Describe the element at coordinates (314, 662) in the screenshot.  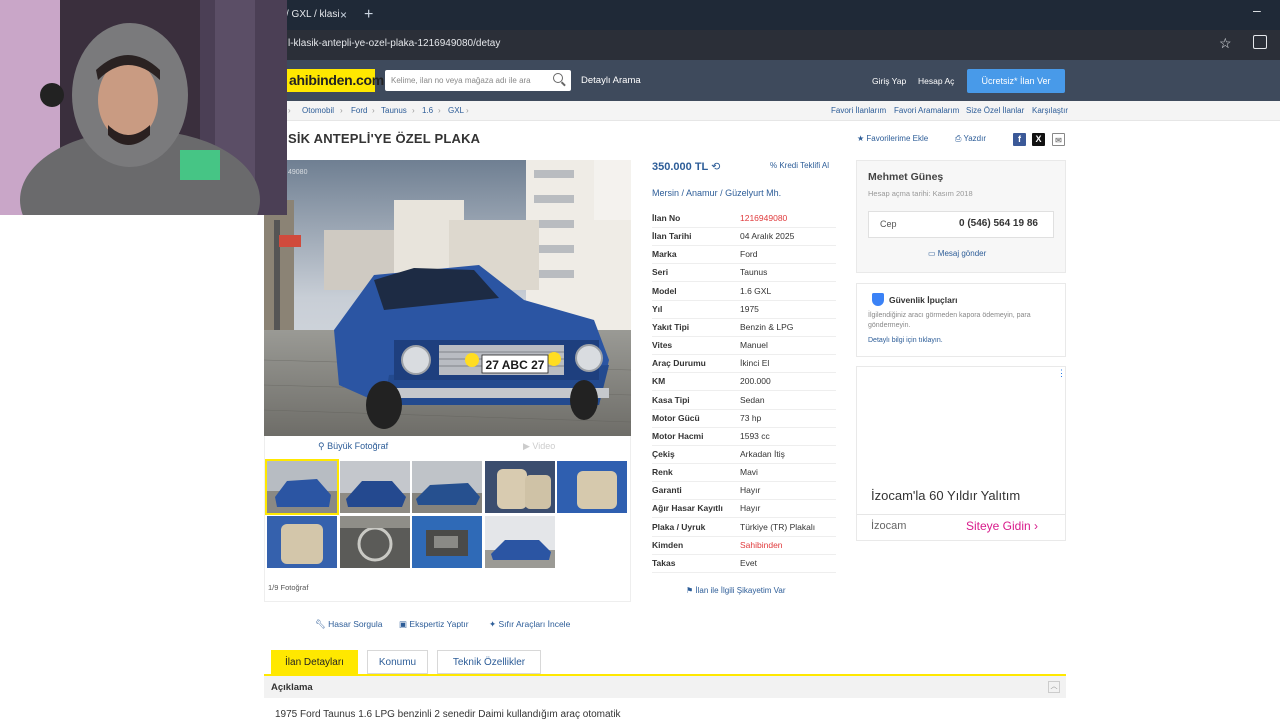
I see `tab-listing-details: İlan Detayları` at that location.